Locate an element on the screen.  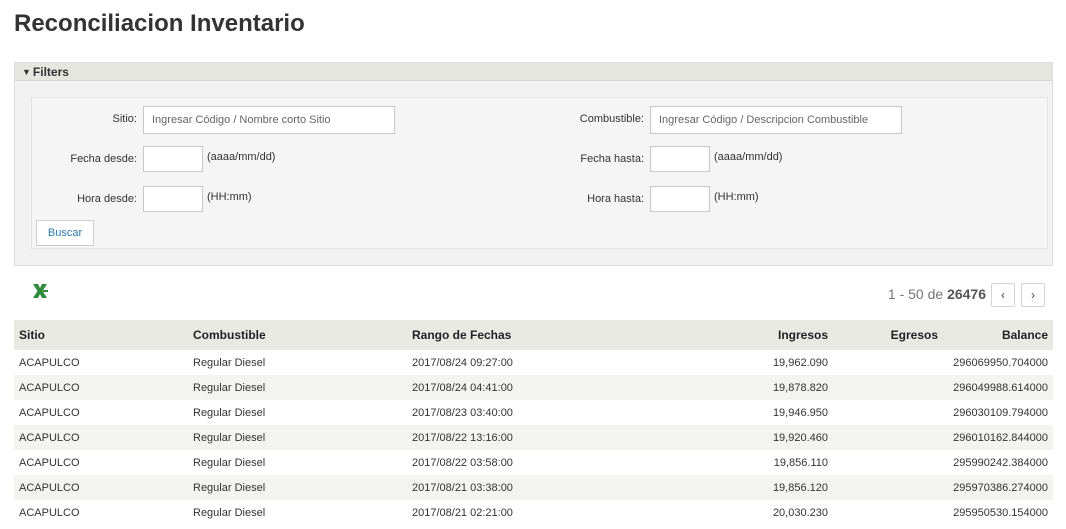
excel-export-icon is located at coordinates (40, 291).